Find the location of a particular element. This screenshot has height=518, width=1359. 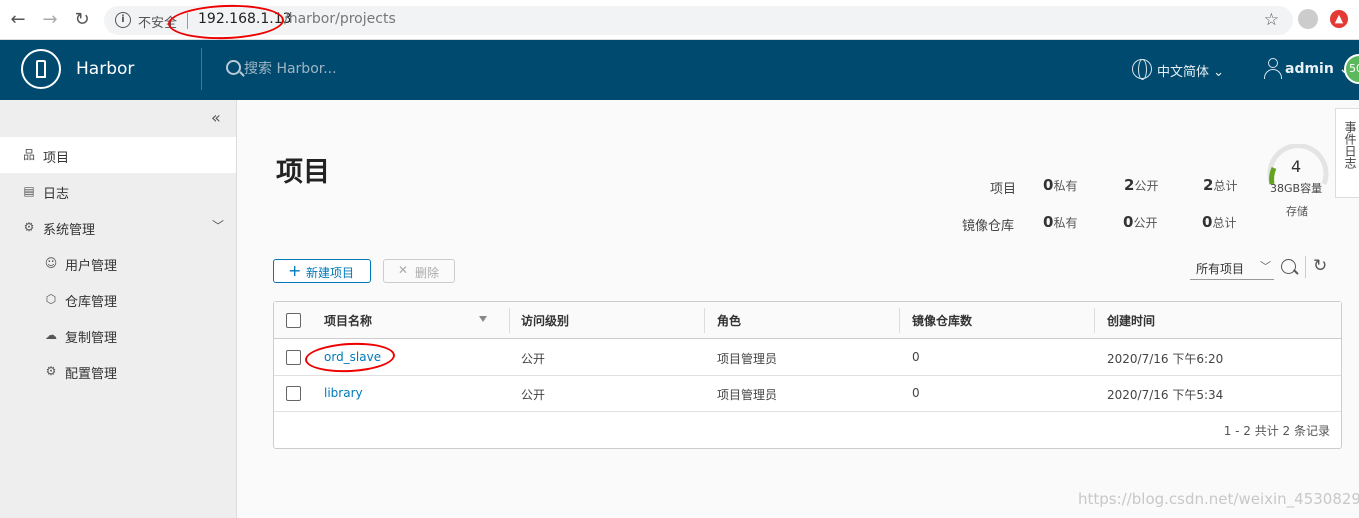

storage-gauge is located at coordinates (1298, 164).